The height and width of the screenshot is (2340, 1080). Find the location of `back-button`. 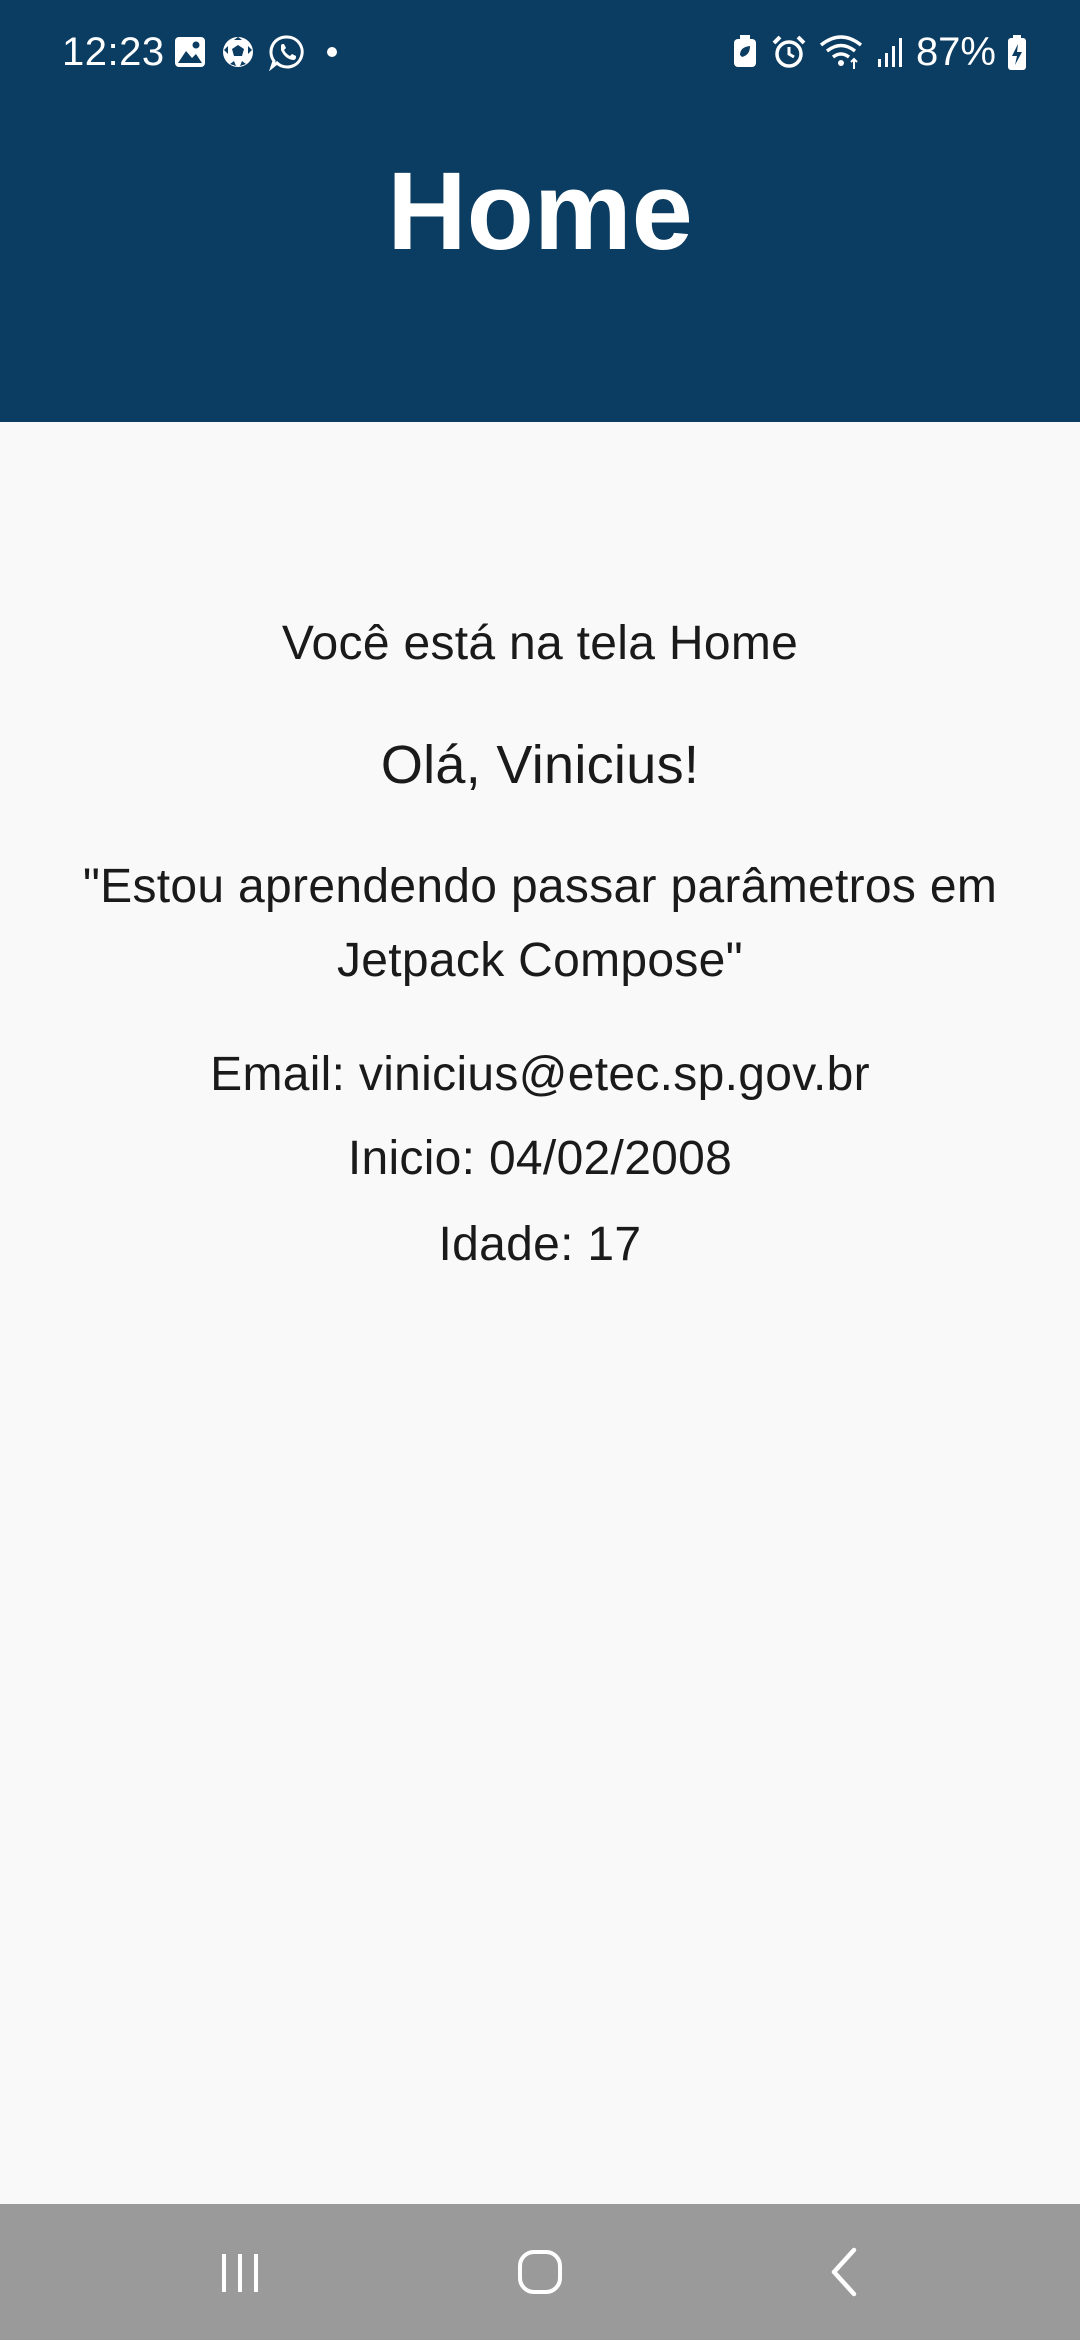

back-button is located at coordinates (844, 2272).